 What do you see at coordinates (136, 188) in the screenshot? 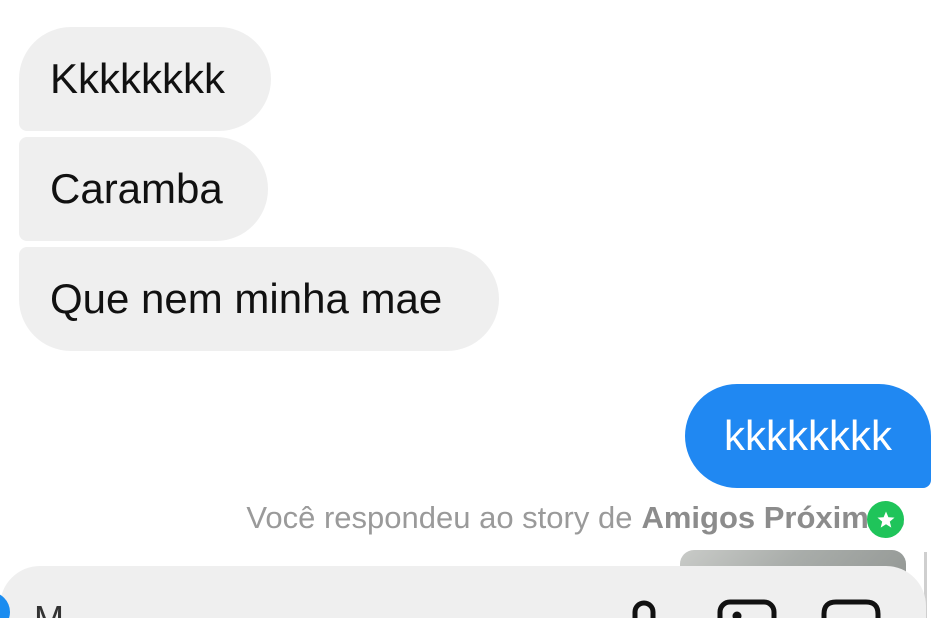
I see `message-text: Caramba` at bounding box center [136, 188].